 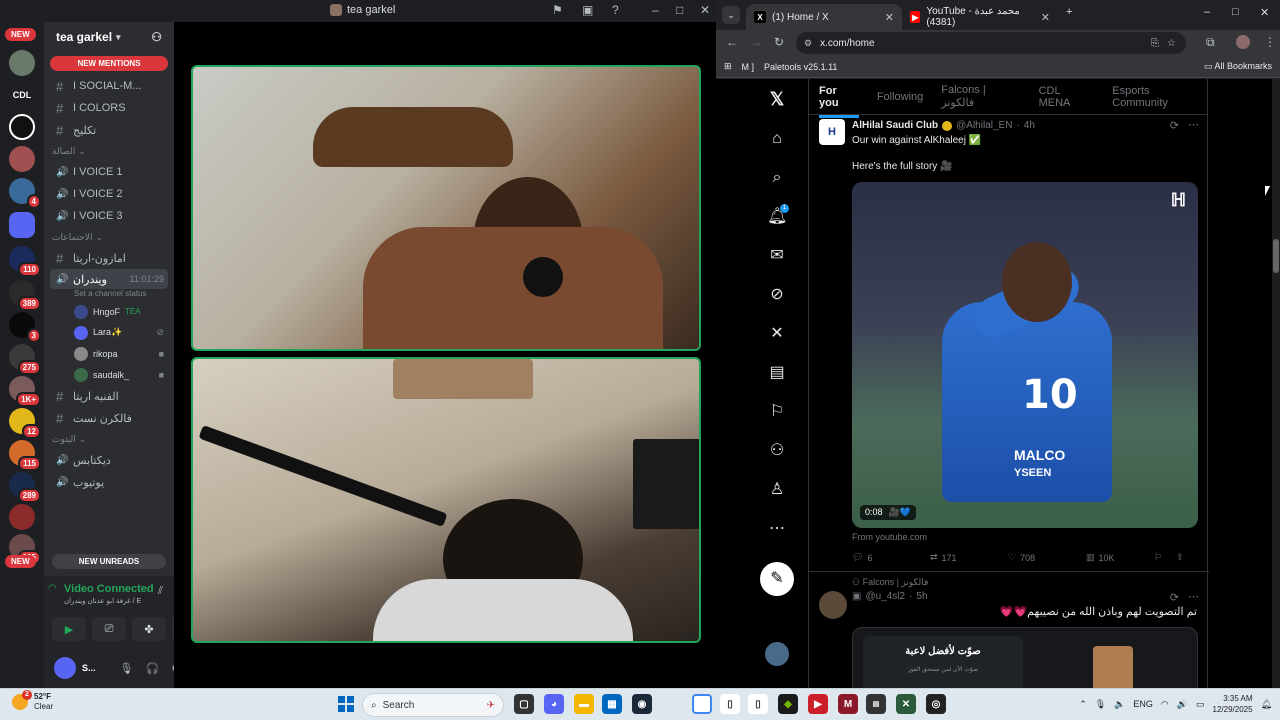 What do you see at coordinates (109, 108) in the screenshot?
I see `channel-item: # I COLORS` at bounding box center [109, 108].